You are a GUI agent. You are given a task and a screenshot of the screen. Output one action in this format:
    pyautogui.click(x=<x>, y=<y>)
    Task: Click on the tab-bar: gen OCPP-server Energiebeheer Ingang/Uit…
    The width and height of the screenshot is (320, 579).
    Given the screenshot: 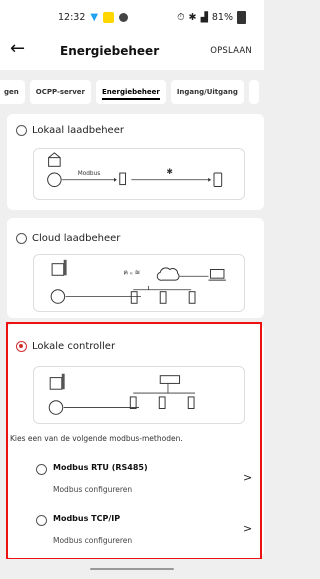 What is the action you would take?
    pyautogui.click(x=132, y=92)
    